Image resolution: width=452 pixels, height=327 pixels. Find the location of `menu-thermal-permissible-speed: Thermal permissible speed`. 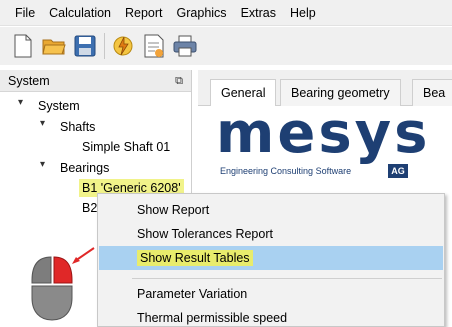

menu-thermal-permissible-speed: Thermal permissible speed is located at coordinates (271, 316).